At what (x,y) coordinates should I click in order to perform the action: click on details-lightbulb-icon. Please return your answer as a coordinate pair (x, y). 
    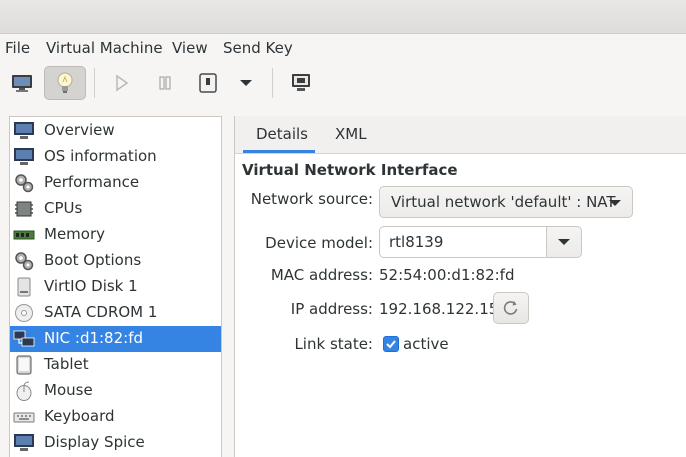
    Looking at the image, I should click on (65, 82).